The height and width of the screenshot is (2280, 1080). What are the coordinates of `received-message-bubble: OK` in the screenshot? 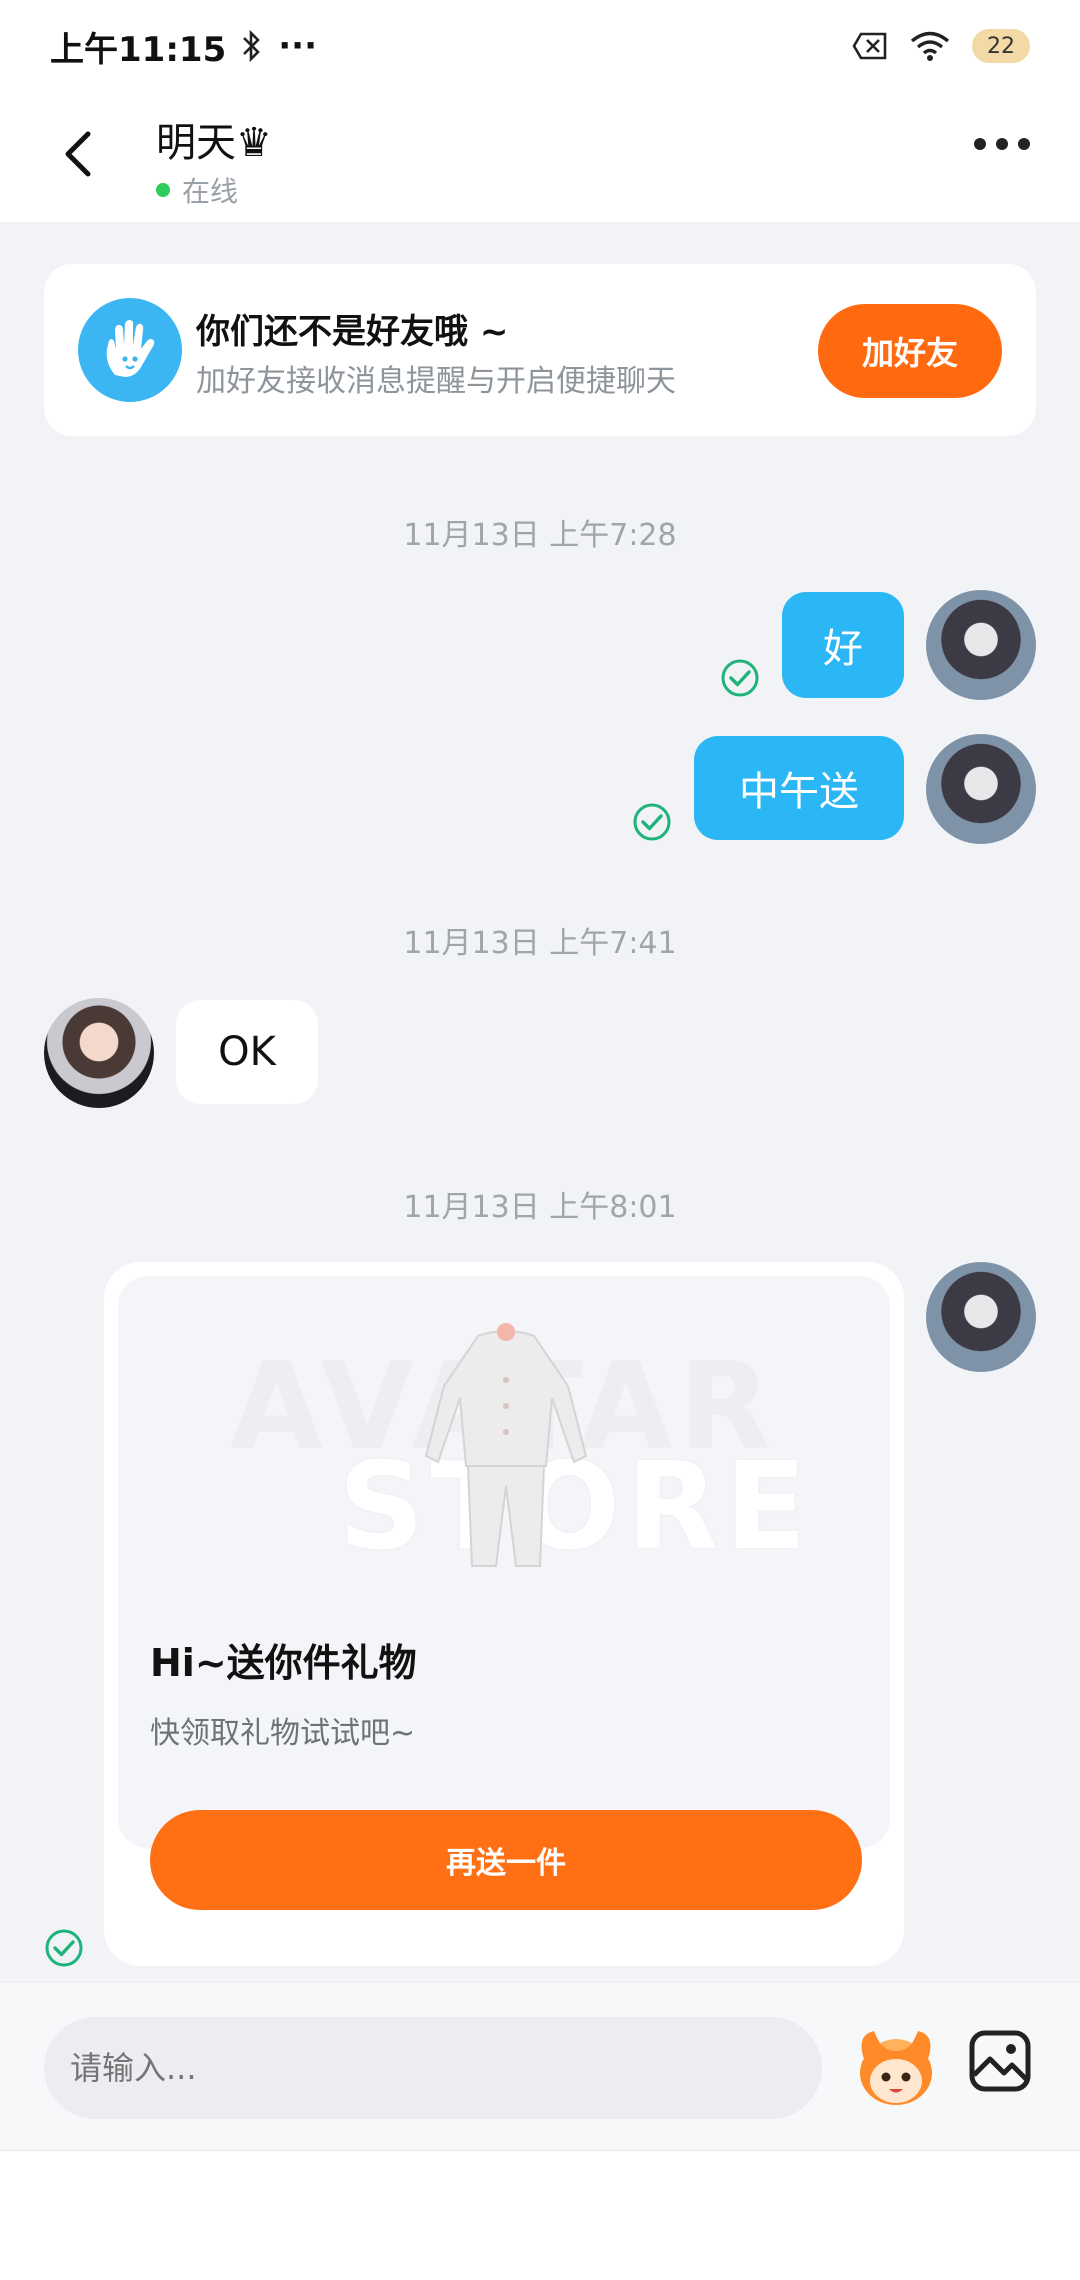 It's located at (247, 1052).